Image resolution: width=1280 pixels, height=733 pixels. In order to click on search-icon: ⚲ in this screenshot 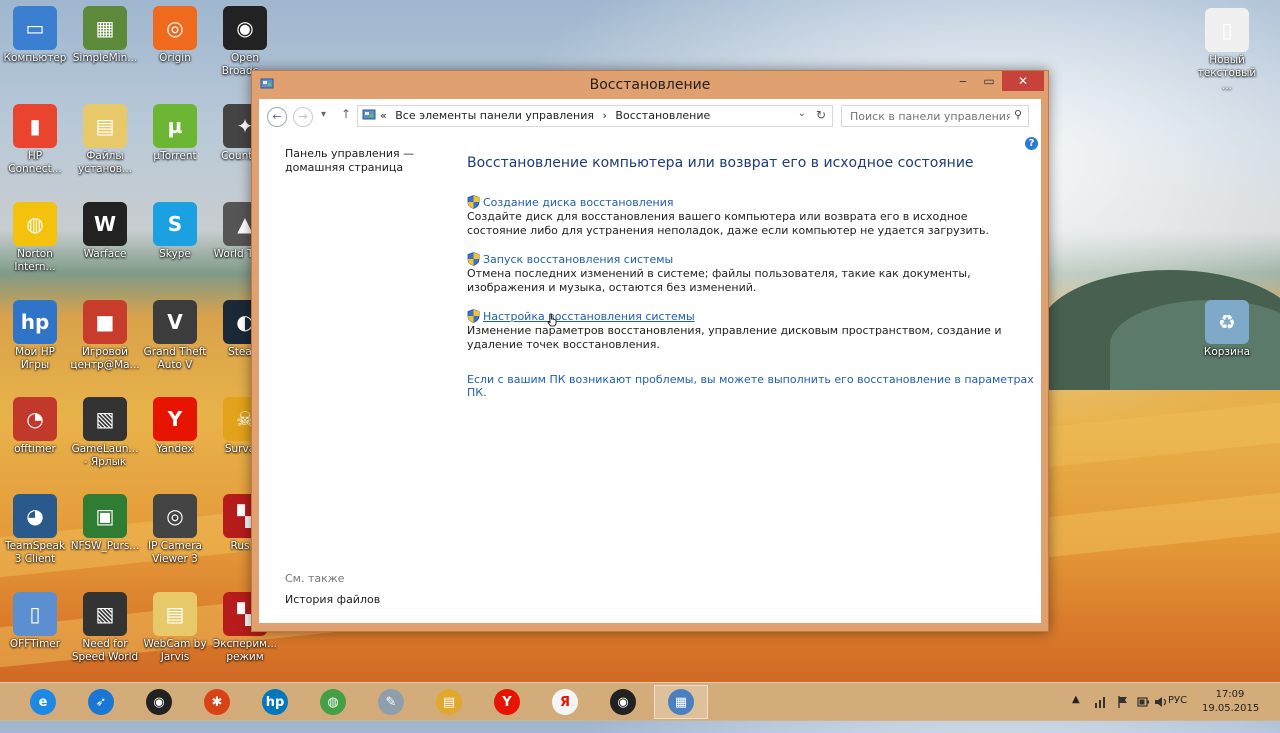, I will do `click(1018, 114)`.